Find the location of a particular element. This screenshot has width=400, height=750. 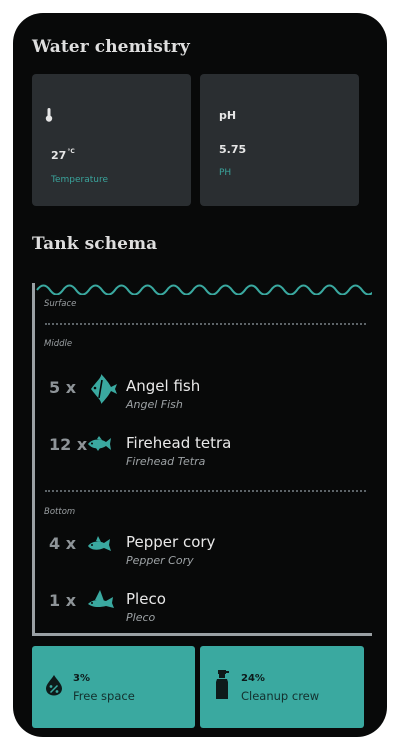

angelfish-icon is located at coordinates (104, 389).